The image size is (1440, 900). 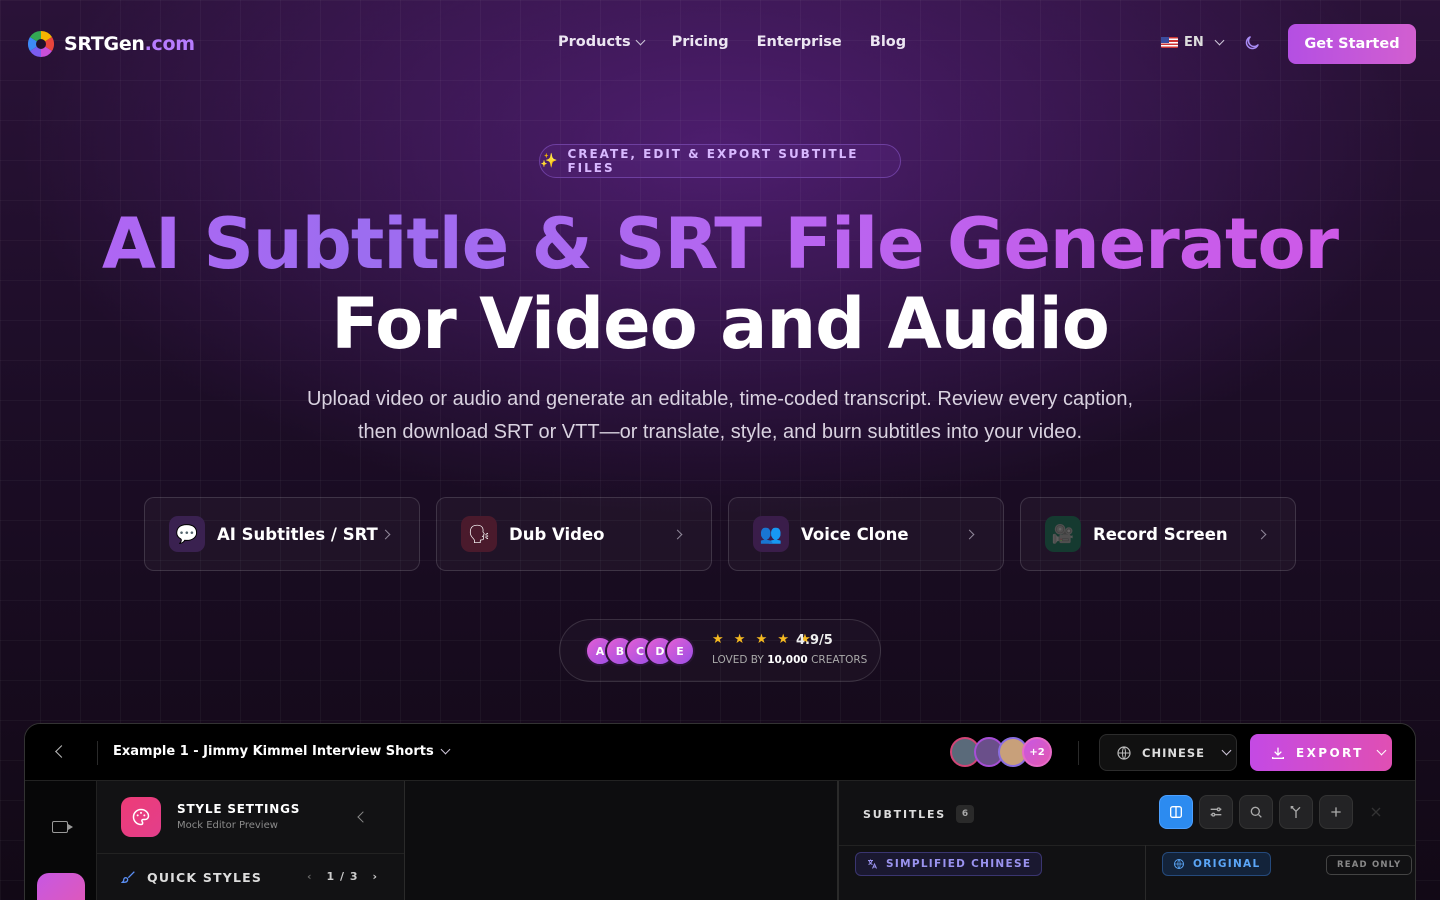 I want to click on brush-icon, so click(x=128, y=877).